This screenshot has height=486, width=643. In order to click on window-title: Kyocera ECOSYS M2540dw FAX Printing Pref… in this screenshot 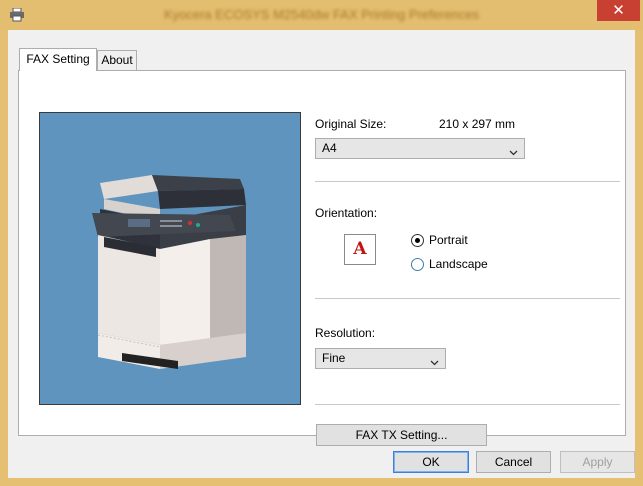, I will do `click(321, 14)`.